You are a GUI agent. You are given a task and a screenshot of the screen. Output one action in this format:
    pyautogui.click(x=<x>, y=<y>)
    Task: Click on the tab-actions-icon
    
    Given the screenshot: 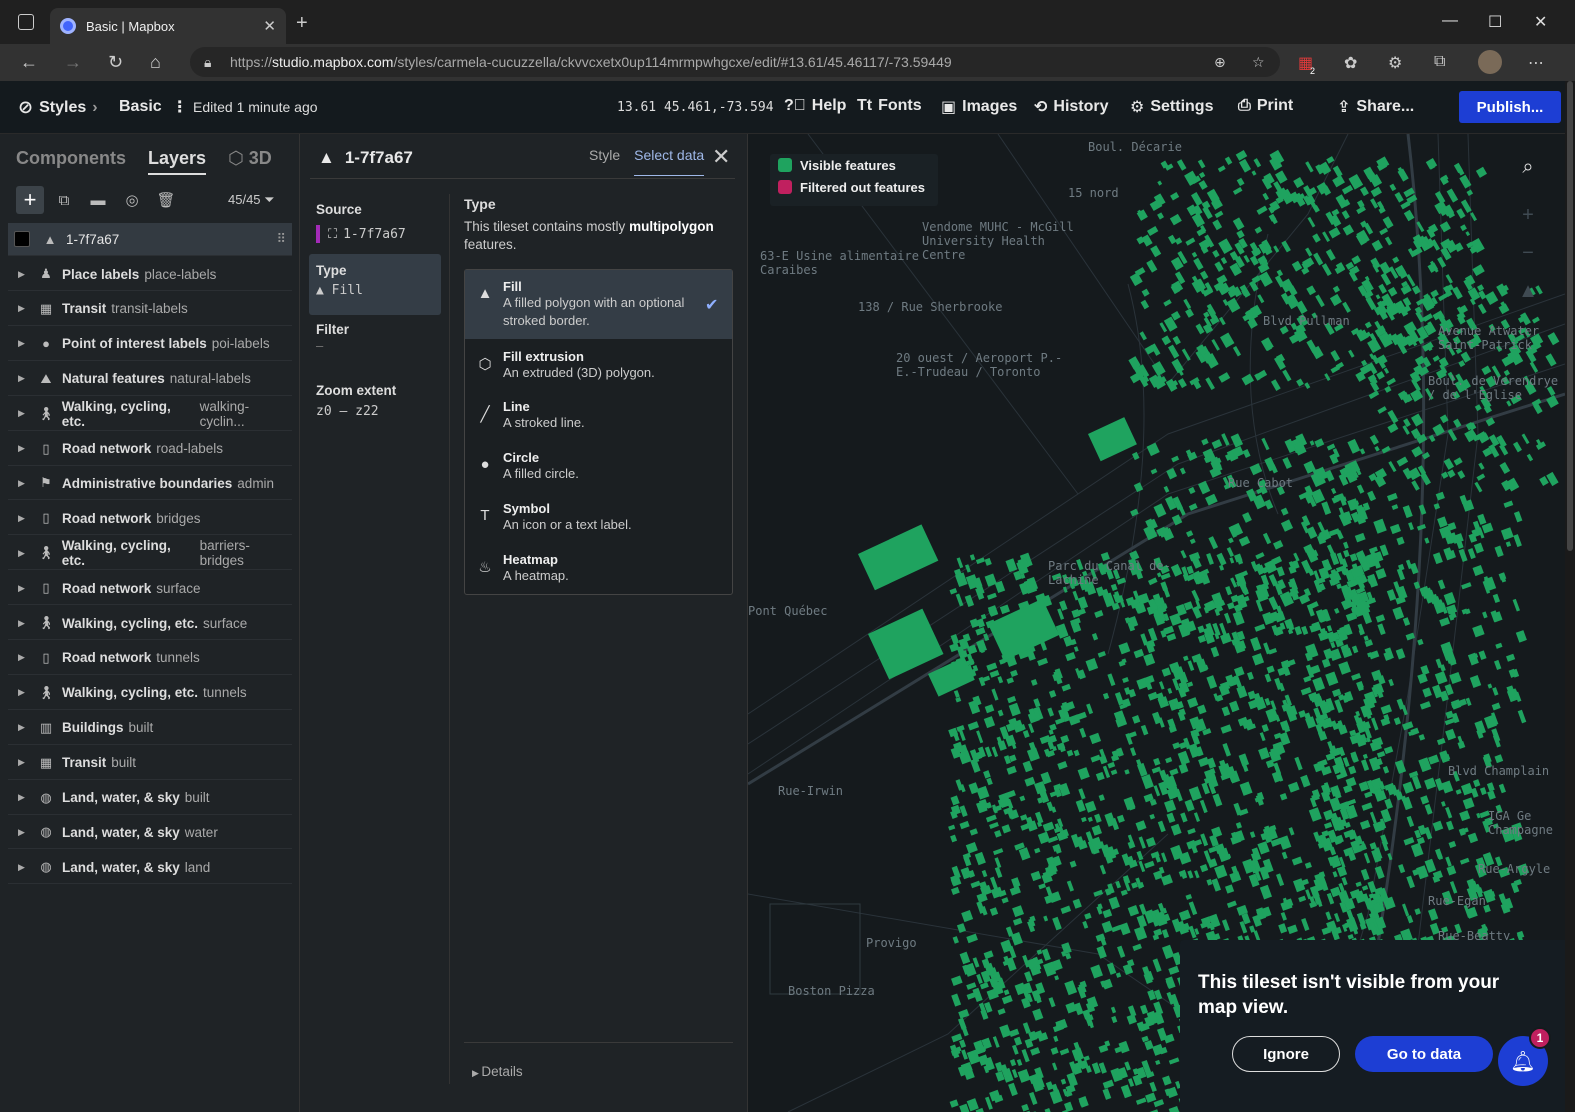 What is the action you would take?
    pyautogui.click(x=26, y=22)
    